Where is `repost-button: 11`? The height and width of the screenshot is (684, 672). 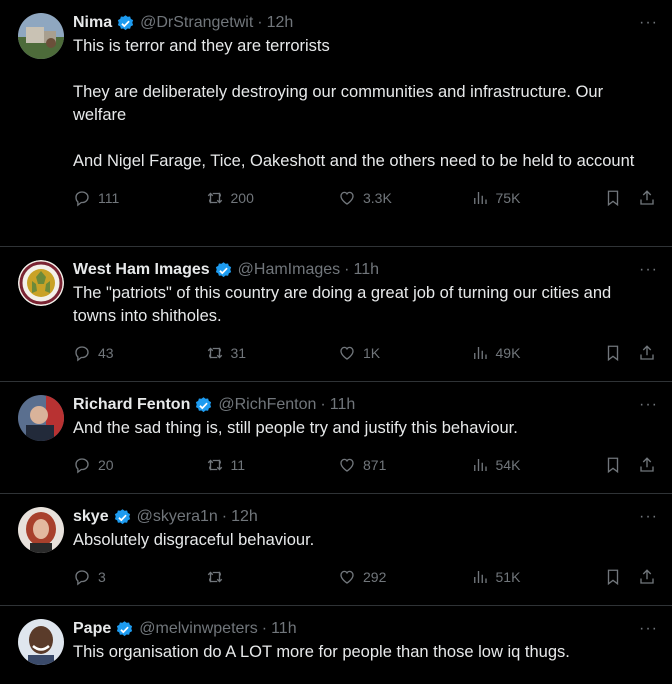
repost-button: 11 is located at coordinates (272, 465).